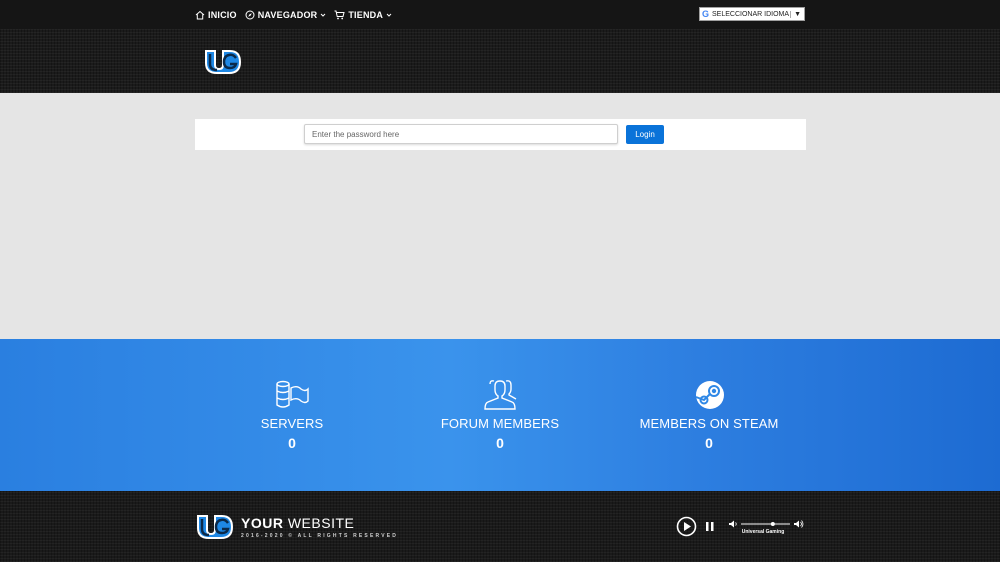  Describe the element at coordinates (500, 423) in the screenshot. I see `stat-label: FORUM MEMBERS` at that location.